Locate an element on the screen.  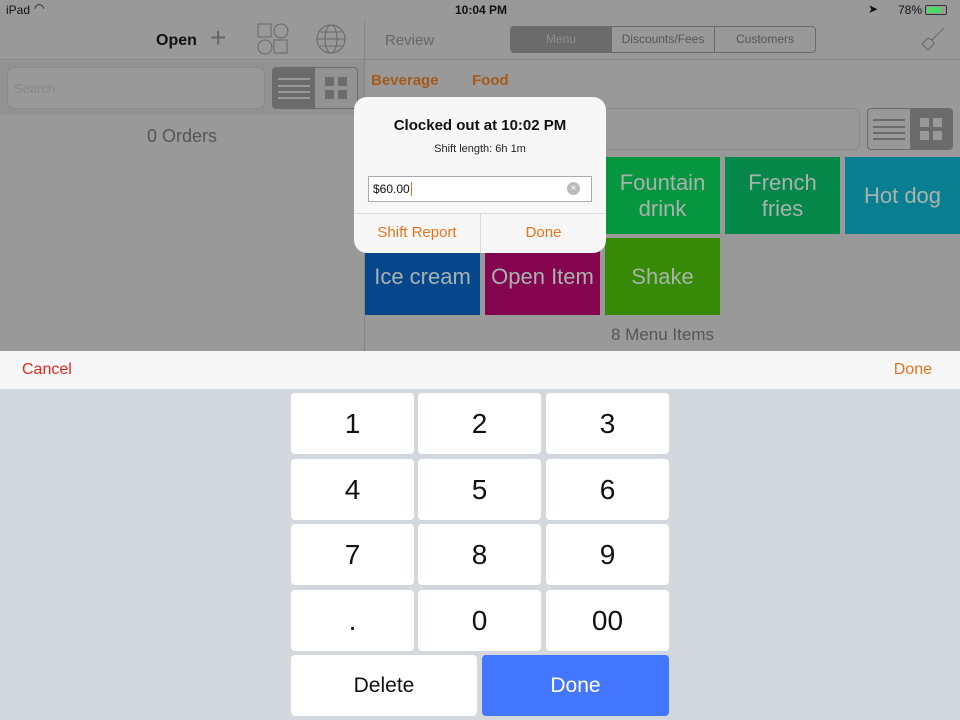
review-button: Review is located at coordinates (409, 40).